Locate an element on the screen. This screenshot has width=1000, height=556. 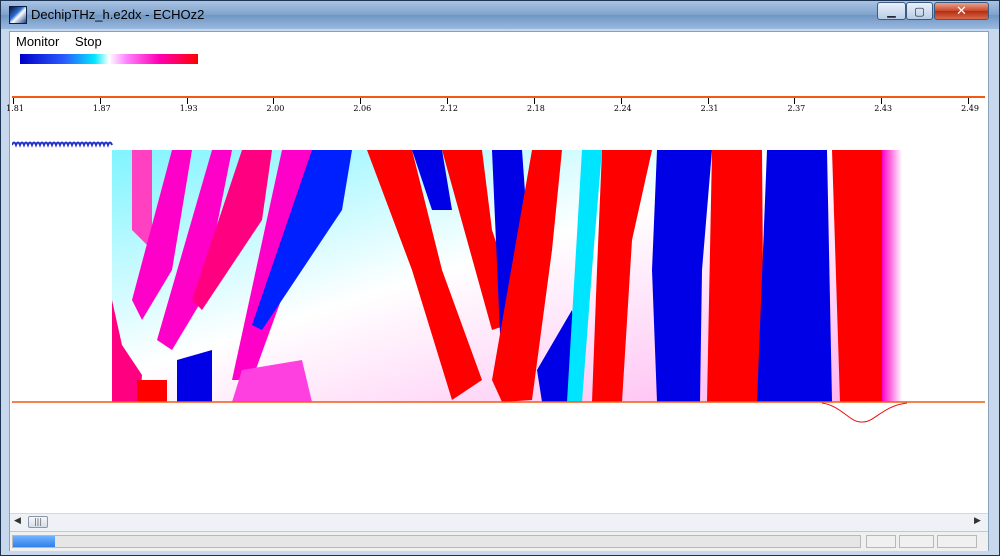
scroll-right-icon: ▶ is located at coordinates (977, 521).